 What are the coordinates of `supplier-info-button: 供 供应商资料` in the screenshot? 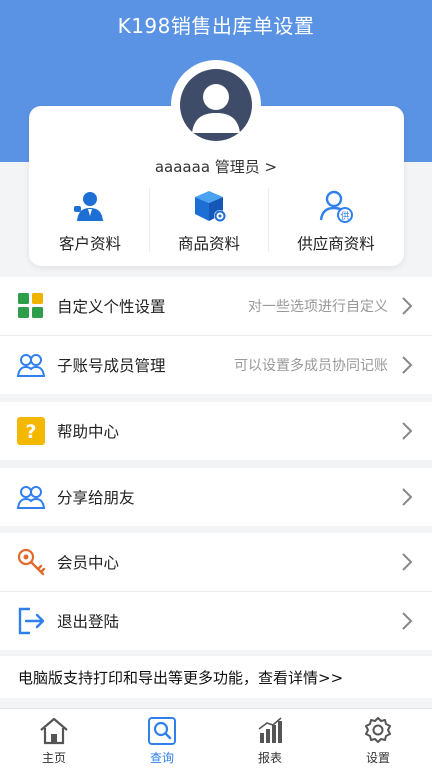 It's located at (336, 222).